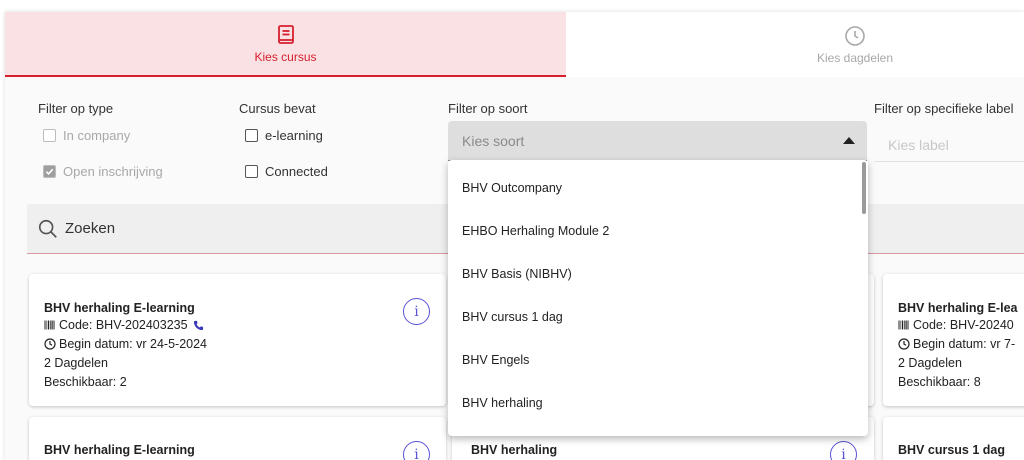 Image resolution: width=1024 pixels, height=460 pixels. I want to click on menu-item: BHV Basis (NIBHV), so click(658, 273).